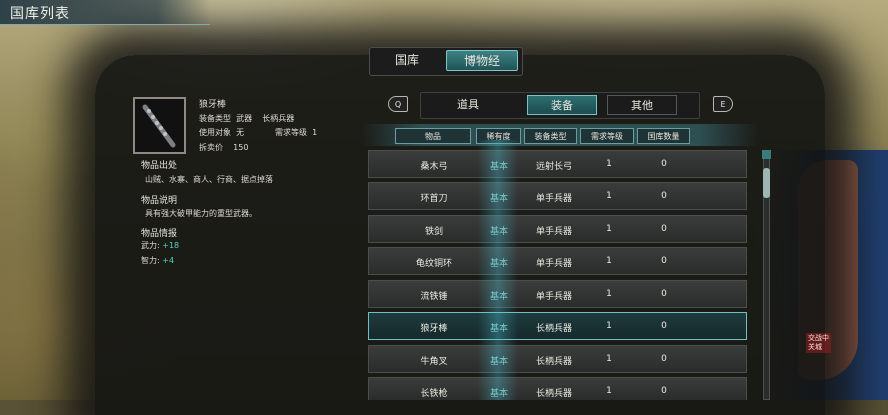  What do you see at coordinates (201, 213) in the screenshot?
I see `description-text: 具有强大破甲能力的重型武器。` at bounding box center [201, 213].